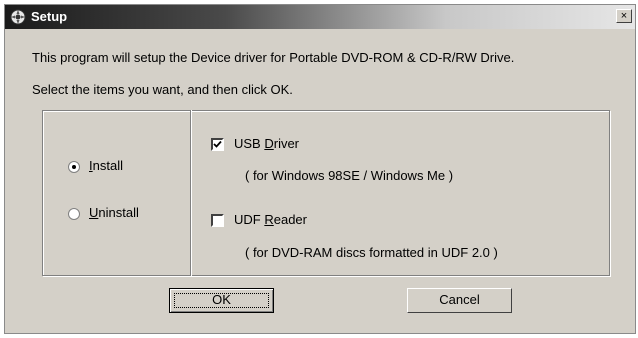  Describe the element at coordinates (249, 219) in the screenshot. I see `udf-label-prefix: UDF` at that location.